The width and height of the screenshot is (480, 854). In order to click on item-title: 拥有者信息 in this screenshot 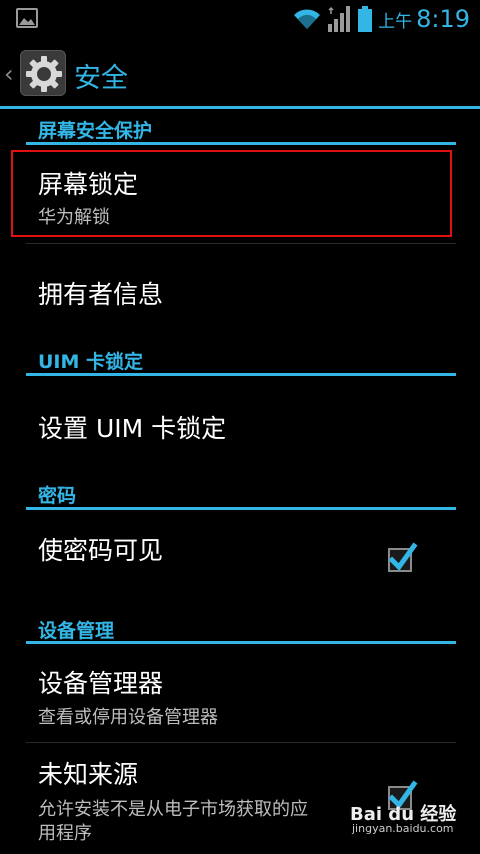, I will do `click(101, 294)`.